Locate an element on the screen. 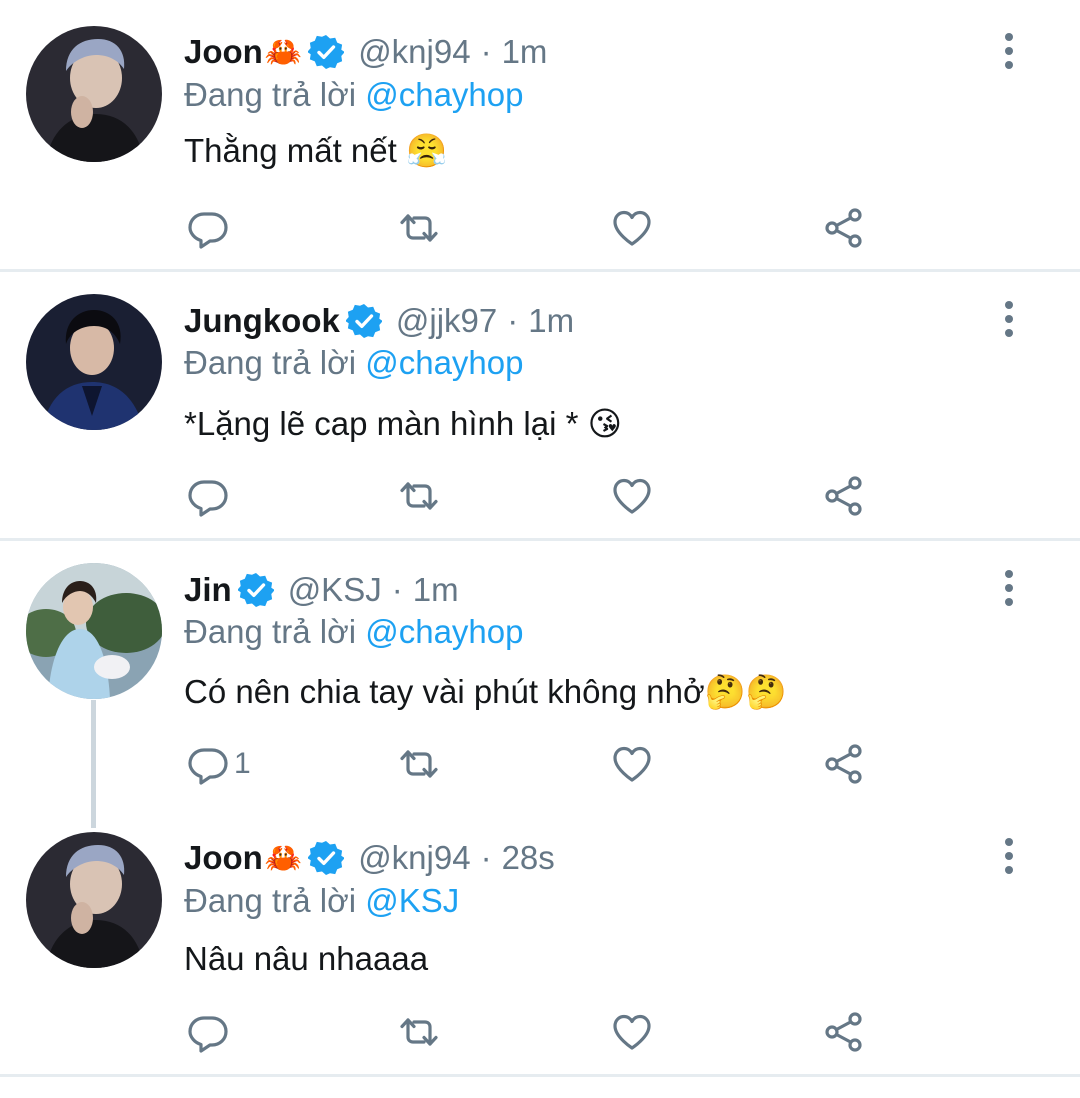 Image resolution: width=1080 pixels, height=1098 pixels. tweet-header: Jungkook @jjk97 · 1m is located at coordinates (379, 321).